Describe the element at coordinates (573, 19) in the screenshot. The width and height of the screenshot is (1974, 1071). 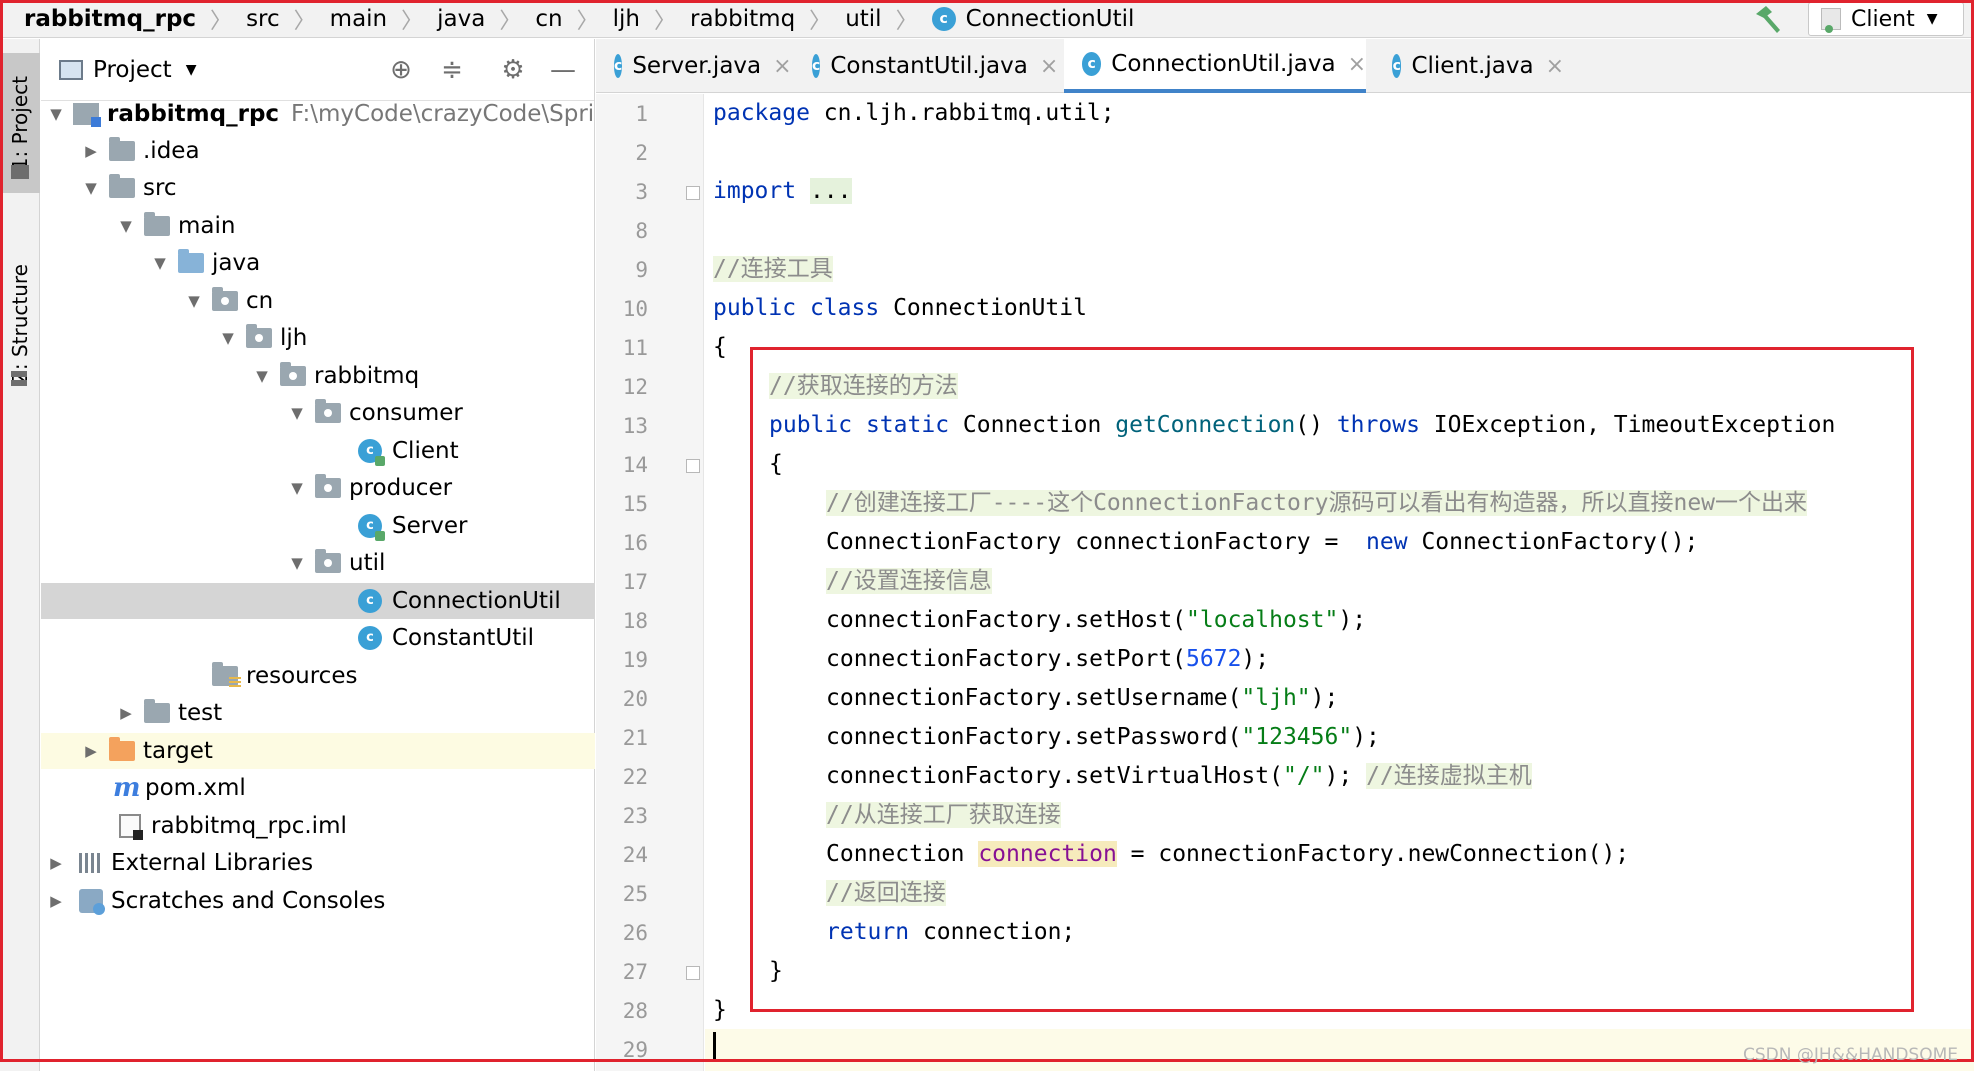
I see `breadcrumb-item: cn 〉` at that location.